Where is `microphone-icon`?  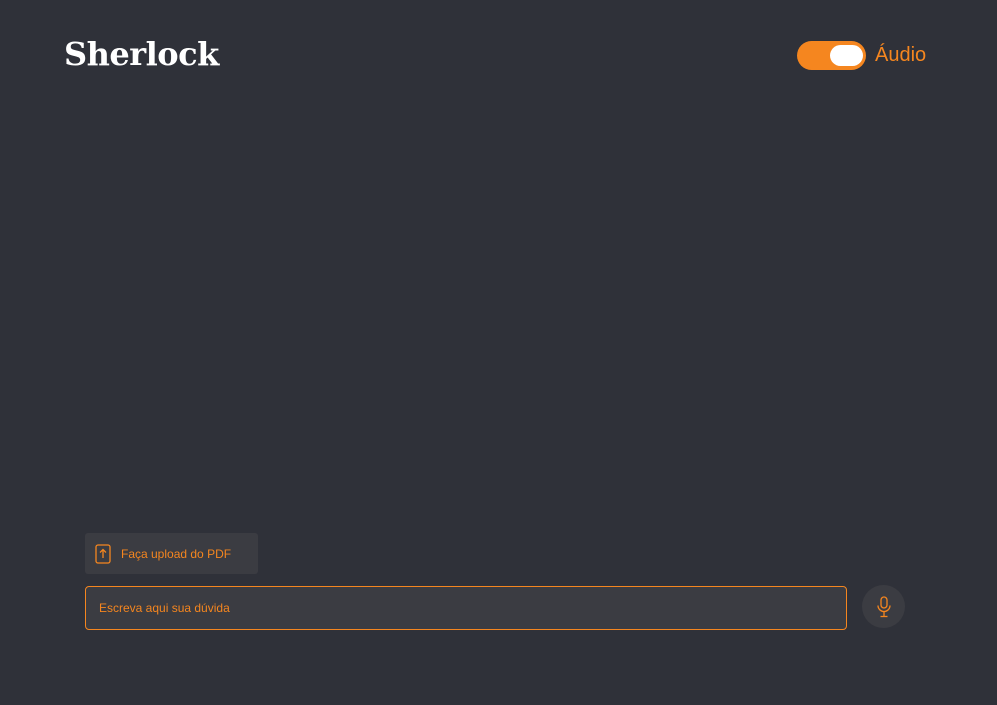
microphone-icon is located at coordinates (884, 606).